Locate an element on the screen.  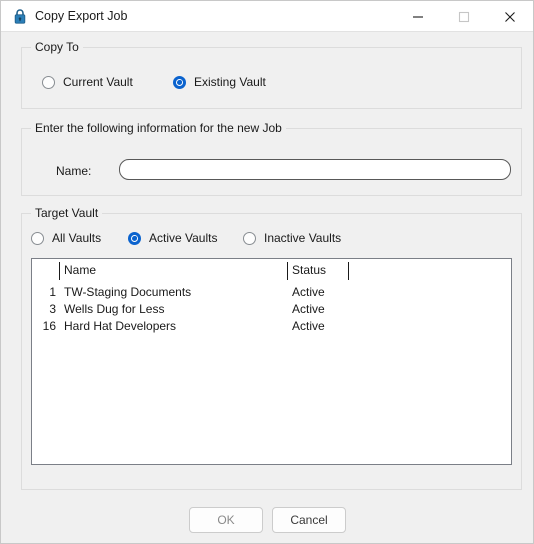
maximize-icon is located at coordinates (464, 16).